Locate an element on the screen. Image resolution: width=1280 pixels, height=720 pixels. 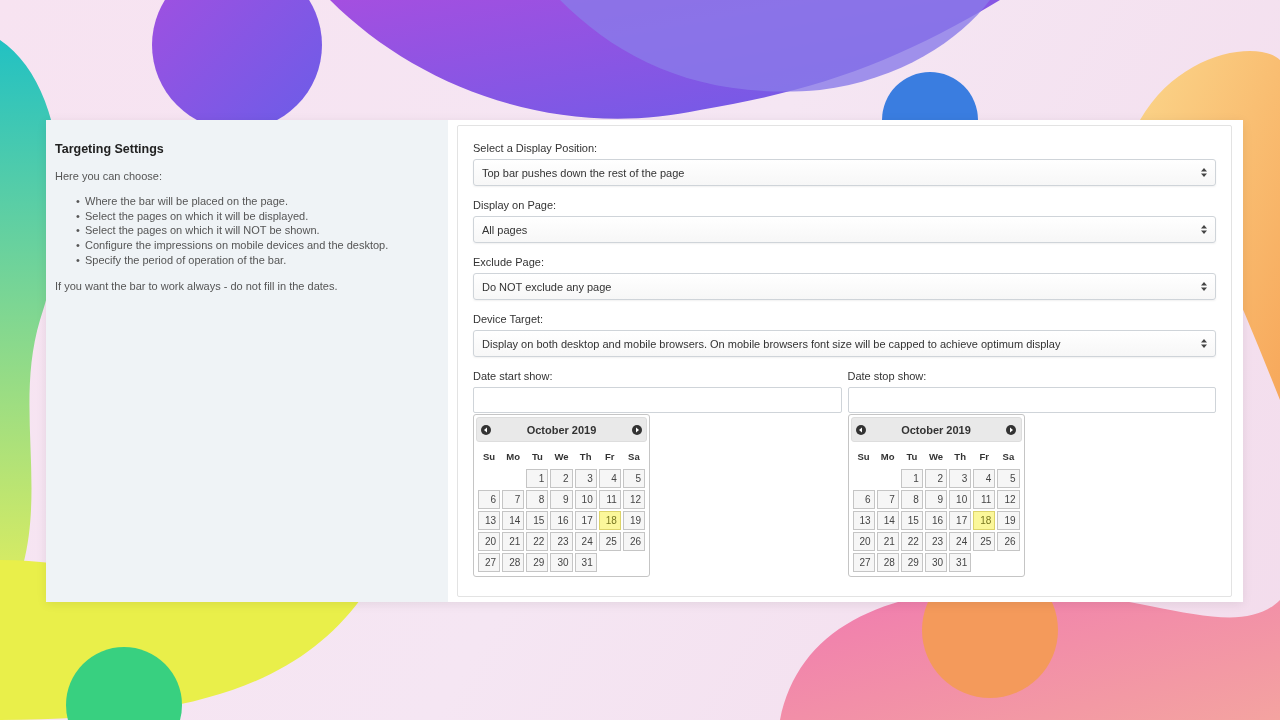
bullet-item: Configure the impressions on mobile devices and the desktop. is located at coordinates (237, 245).